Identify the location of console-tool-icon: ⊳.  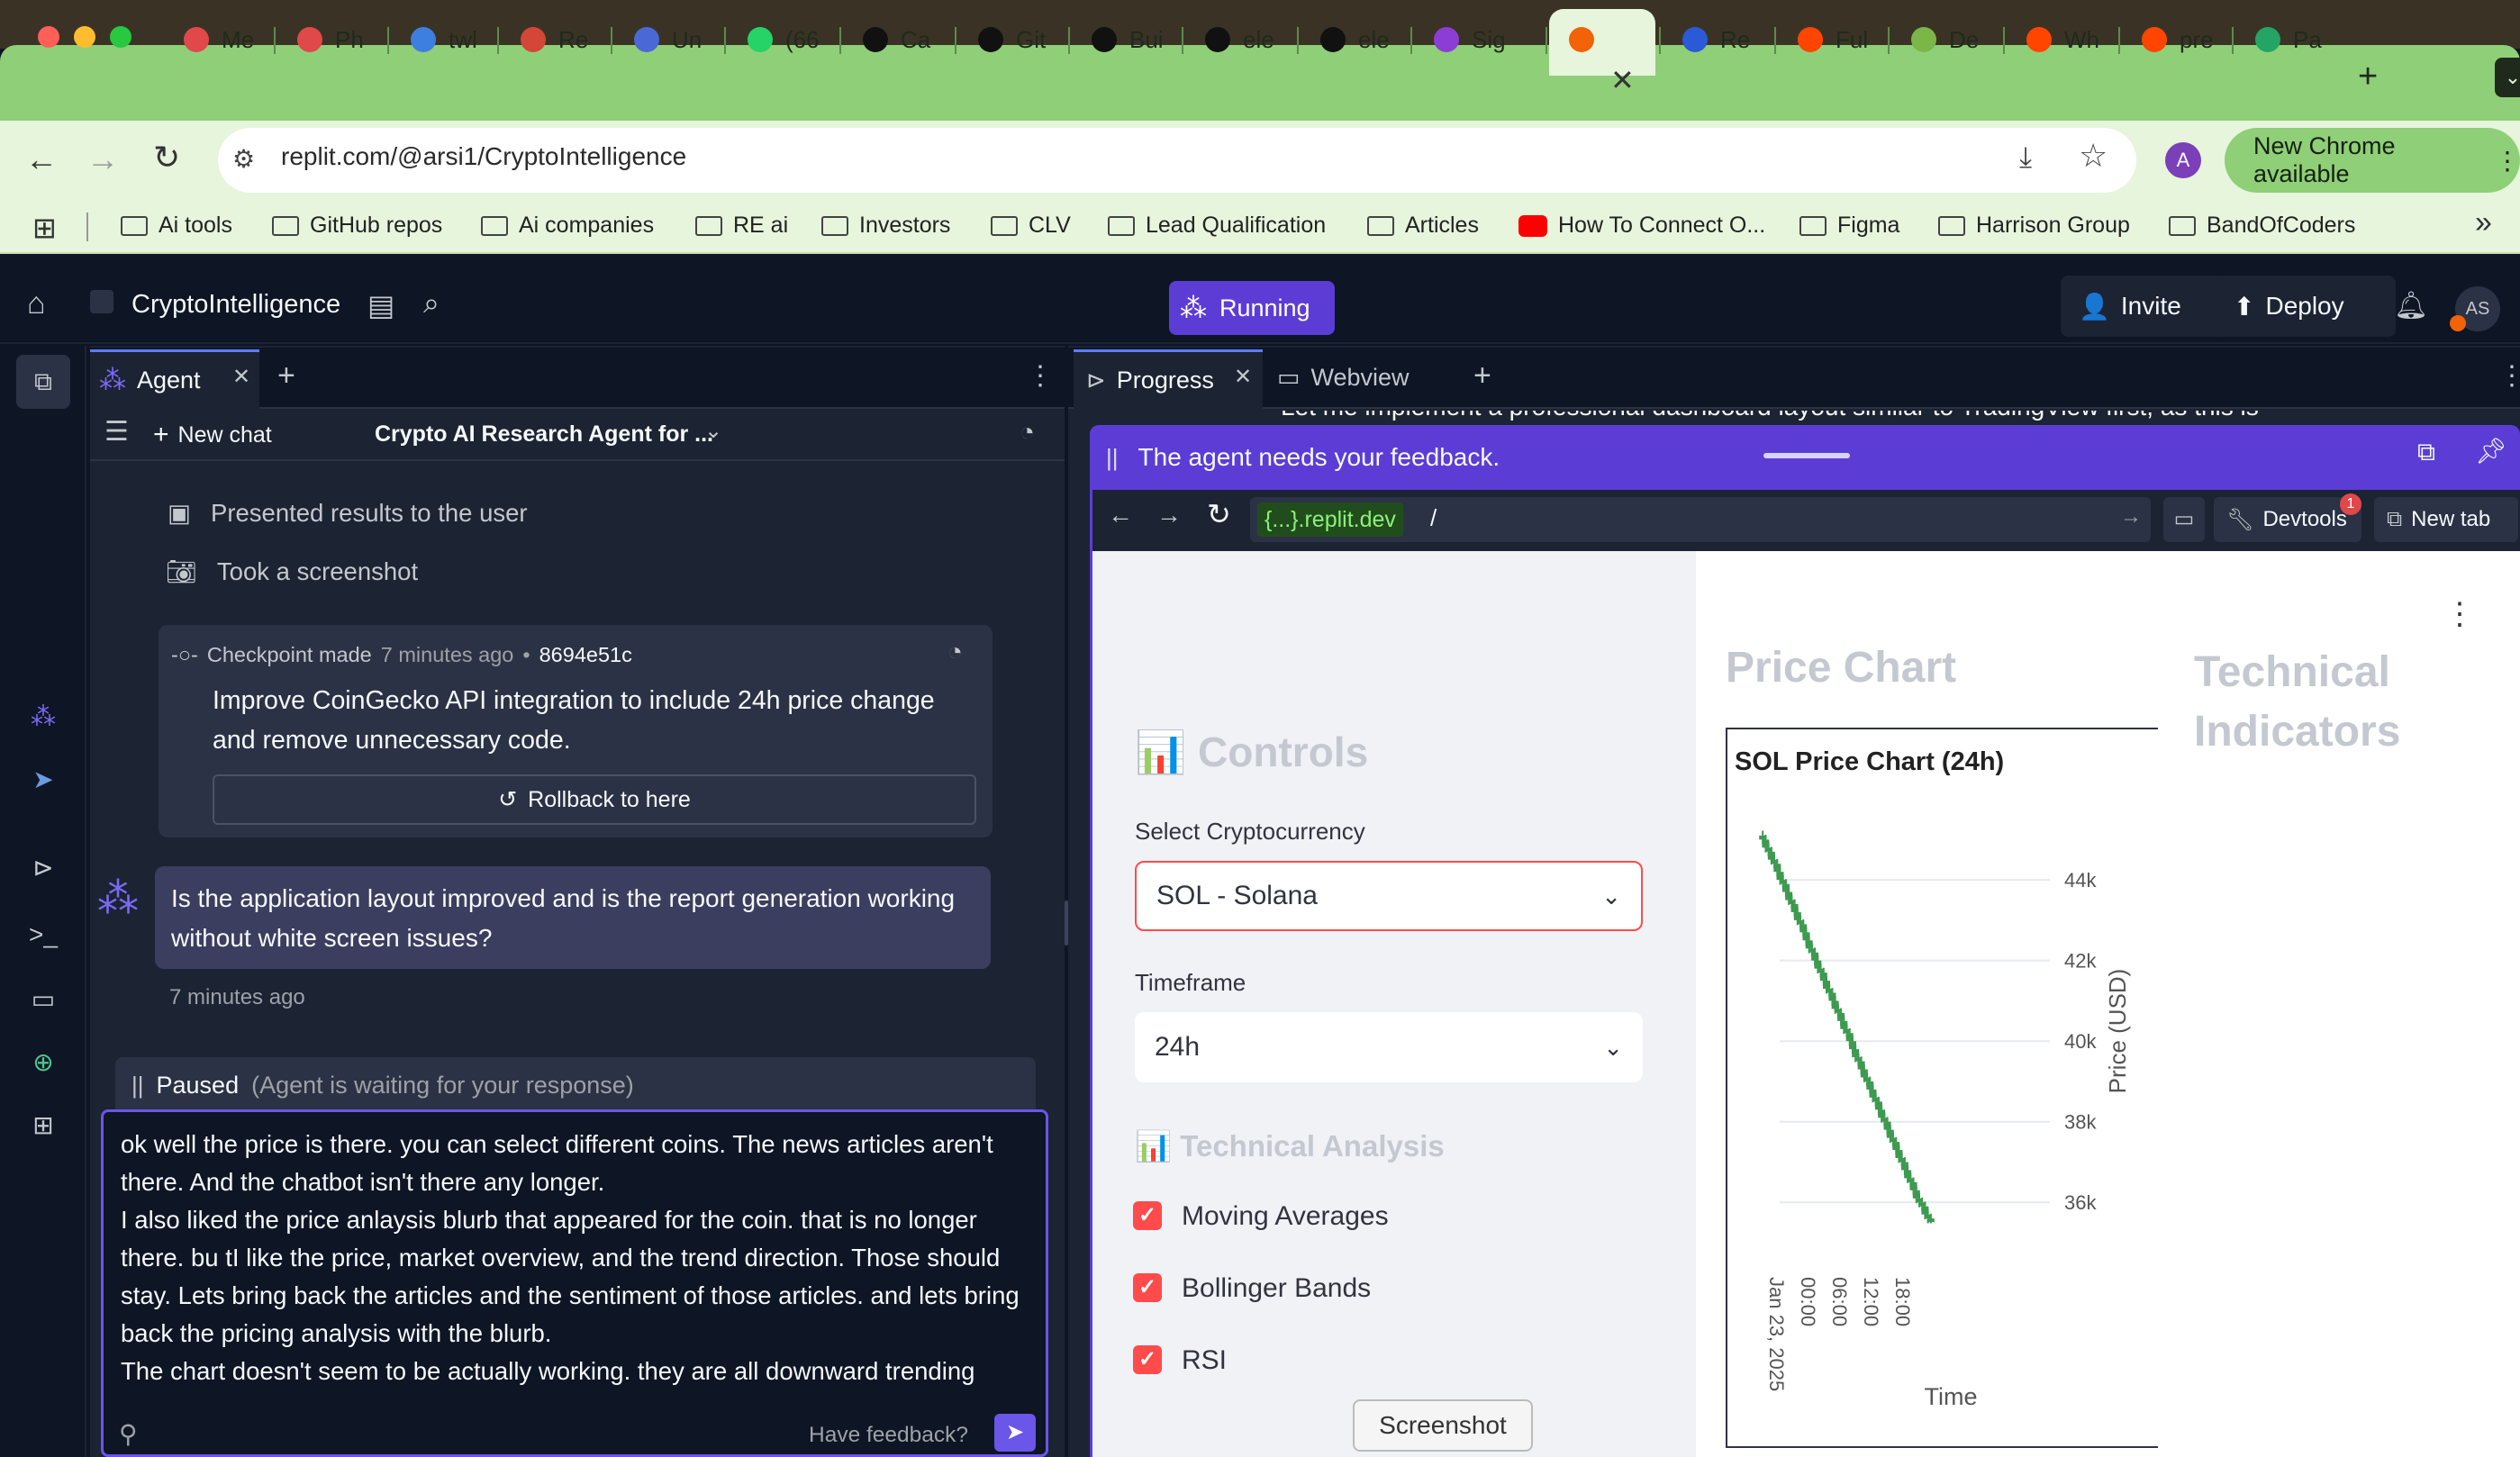
(43, 868).